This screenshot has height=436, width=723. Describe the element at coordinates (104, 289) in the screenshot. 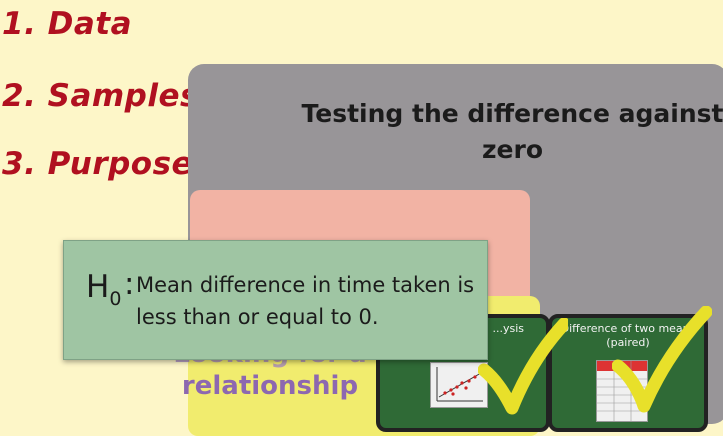

I see `null-hypothesis-symbol: H0` at that location.